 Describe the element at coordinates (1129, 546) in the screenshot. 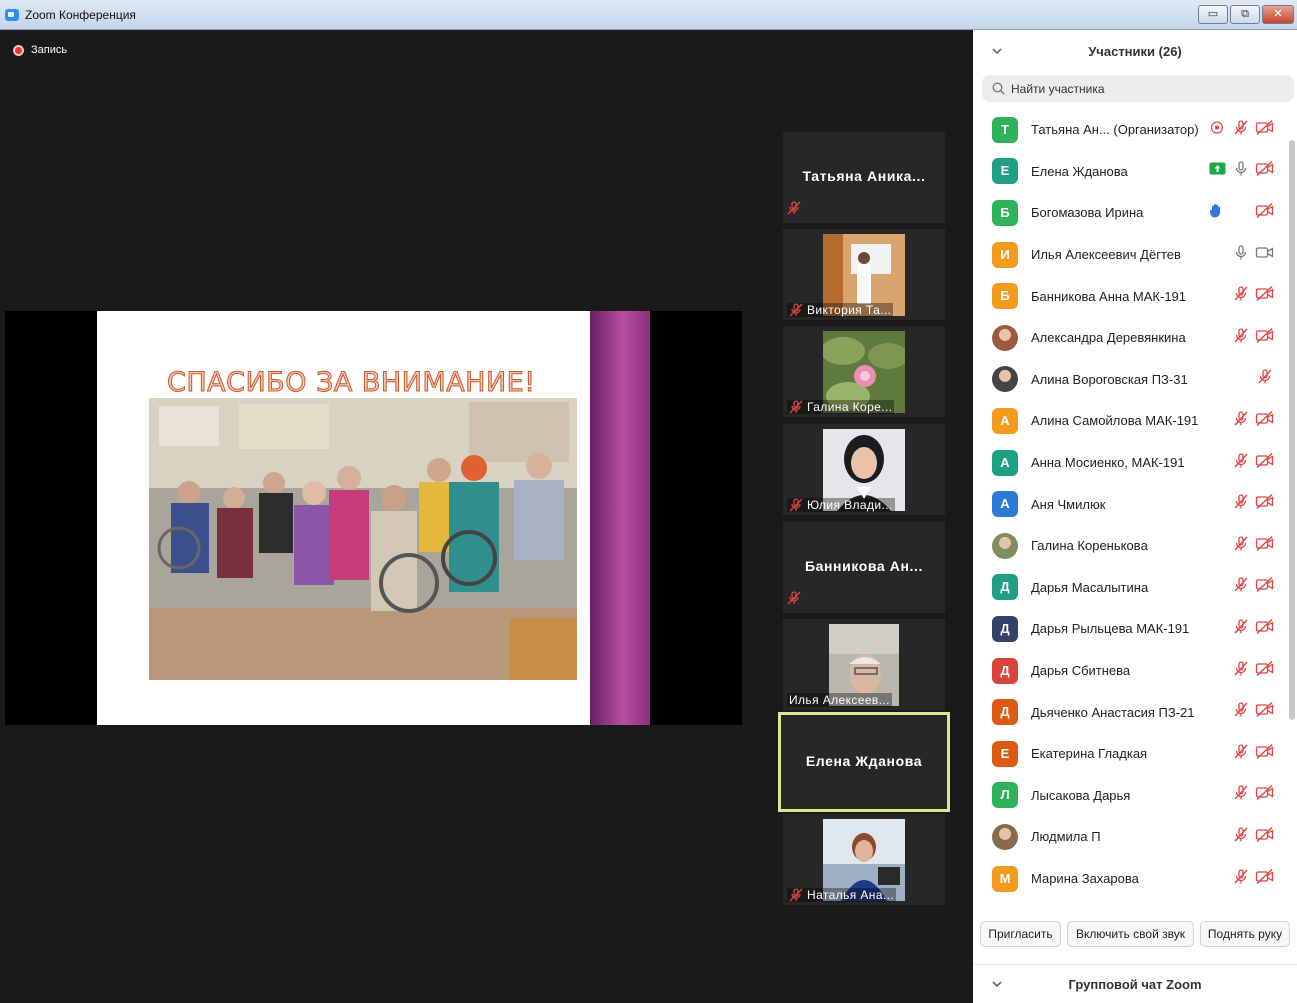

I see `participant-row: Галина Кореньковa` at that location.